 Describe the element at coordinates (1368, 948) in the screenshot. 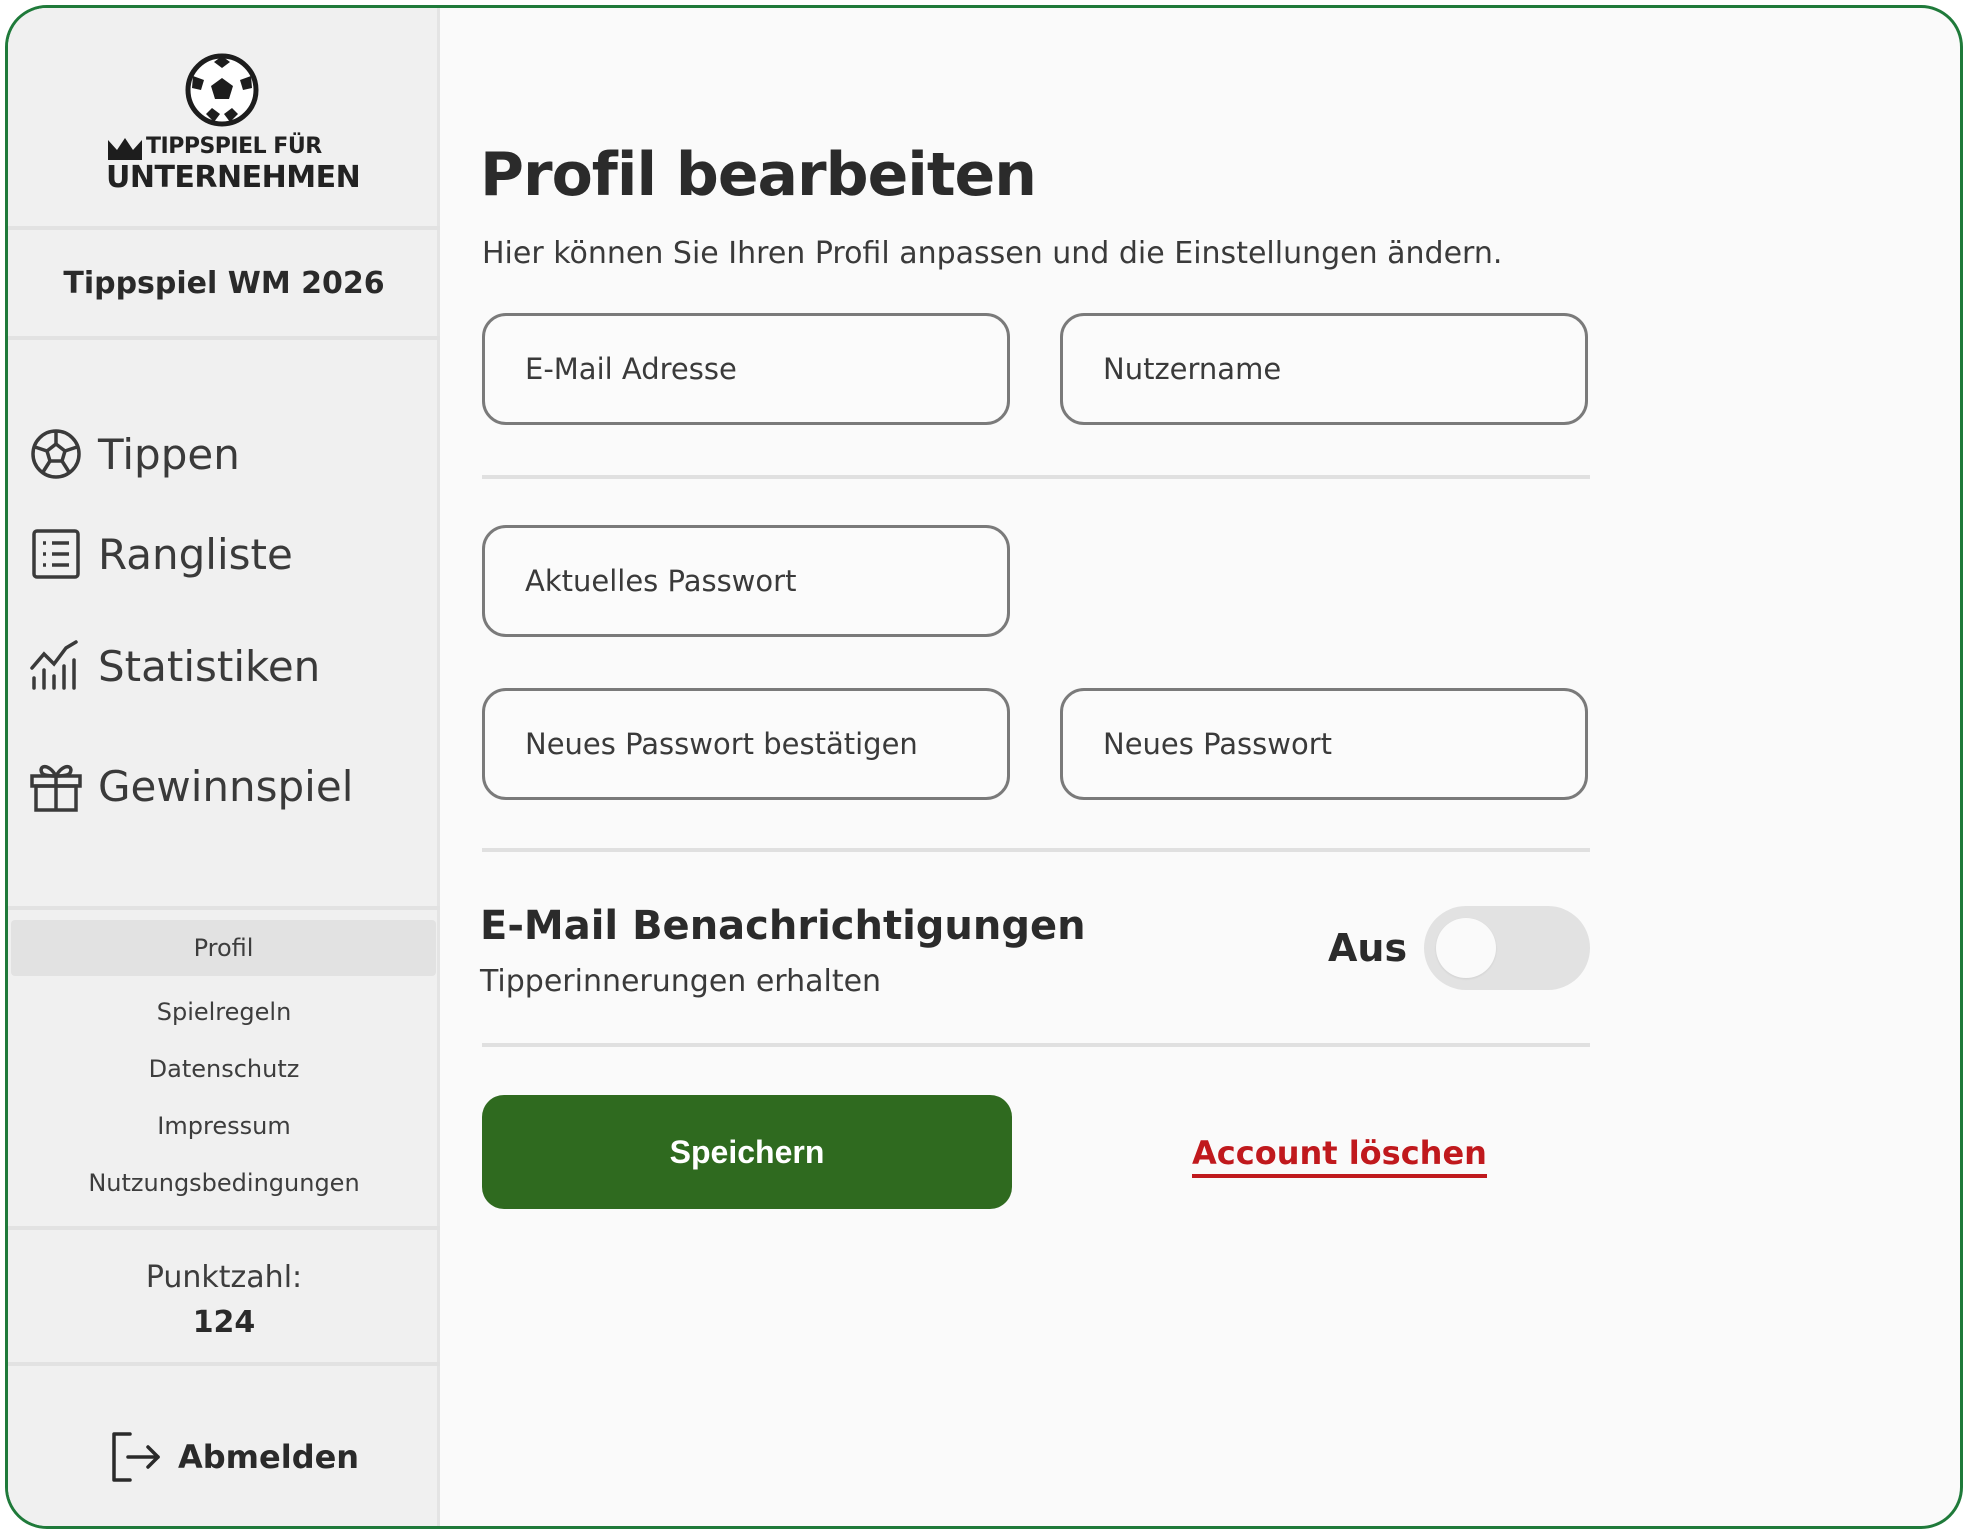

I see `notifications-toggle-label: Aus` at that location.